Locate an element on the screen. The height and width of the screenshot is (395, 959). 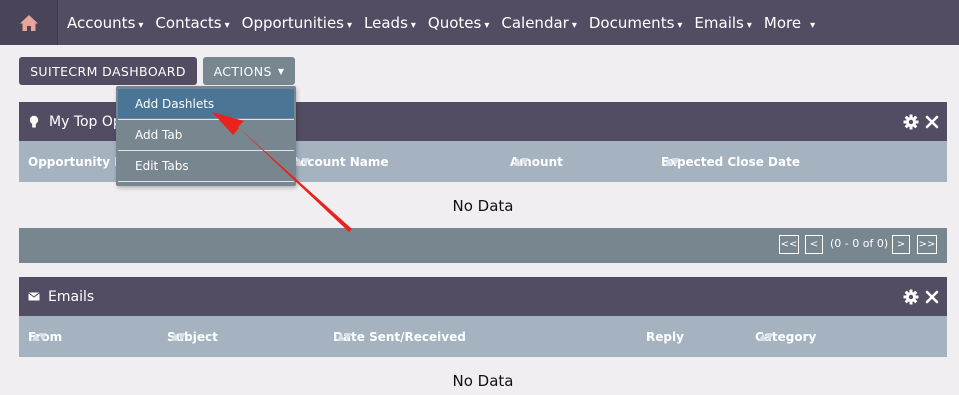
nav-more: More ▾ is located at coordinates (789, 23).